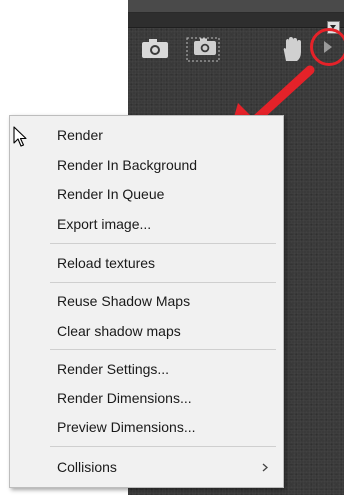  Describe the element at coordinates (80, 135) in the screenshot. I see `menu-item-label: Render` at that location.